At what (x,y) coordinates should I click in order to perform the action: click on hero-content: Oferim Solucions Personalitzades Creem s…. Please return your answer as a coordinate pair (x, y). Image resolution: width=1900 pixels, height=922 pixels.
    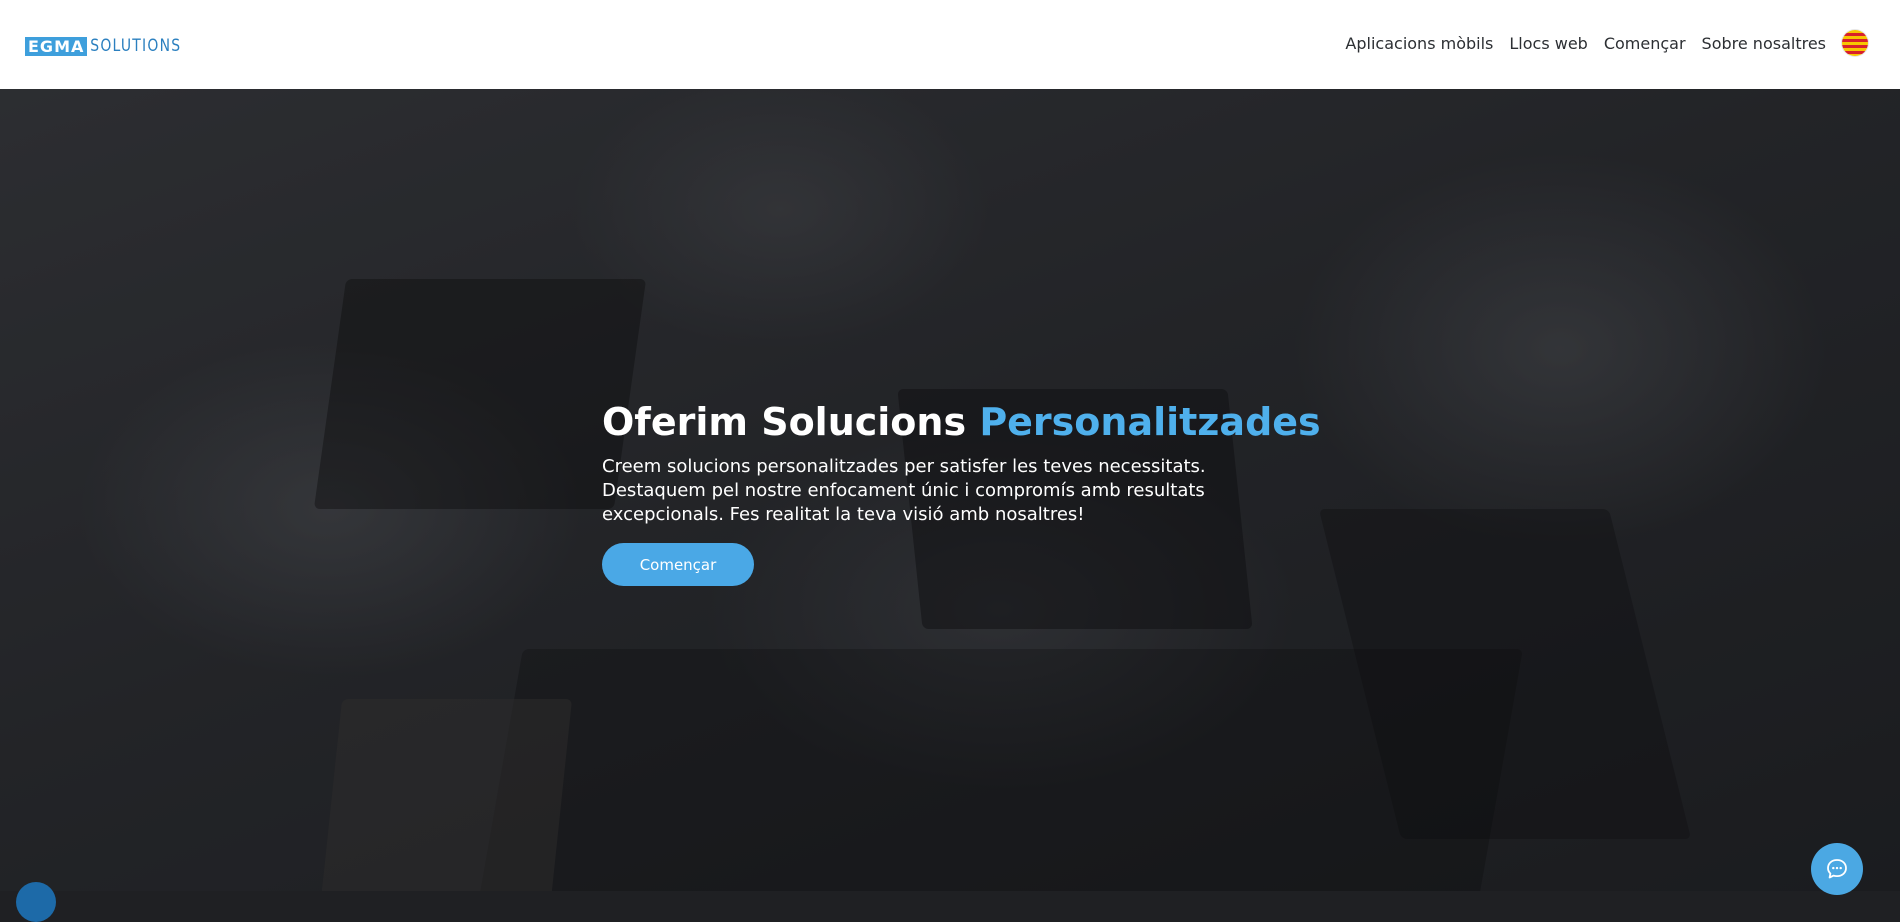
    Looking at the image, I should click on (961, 492).